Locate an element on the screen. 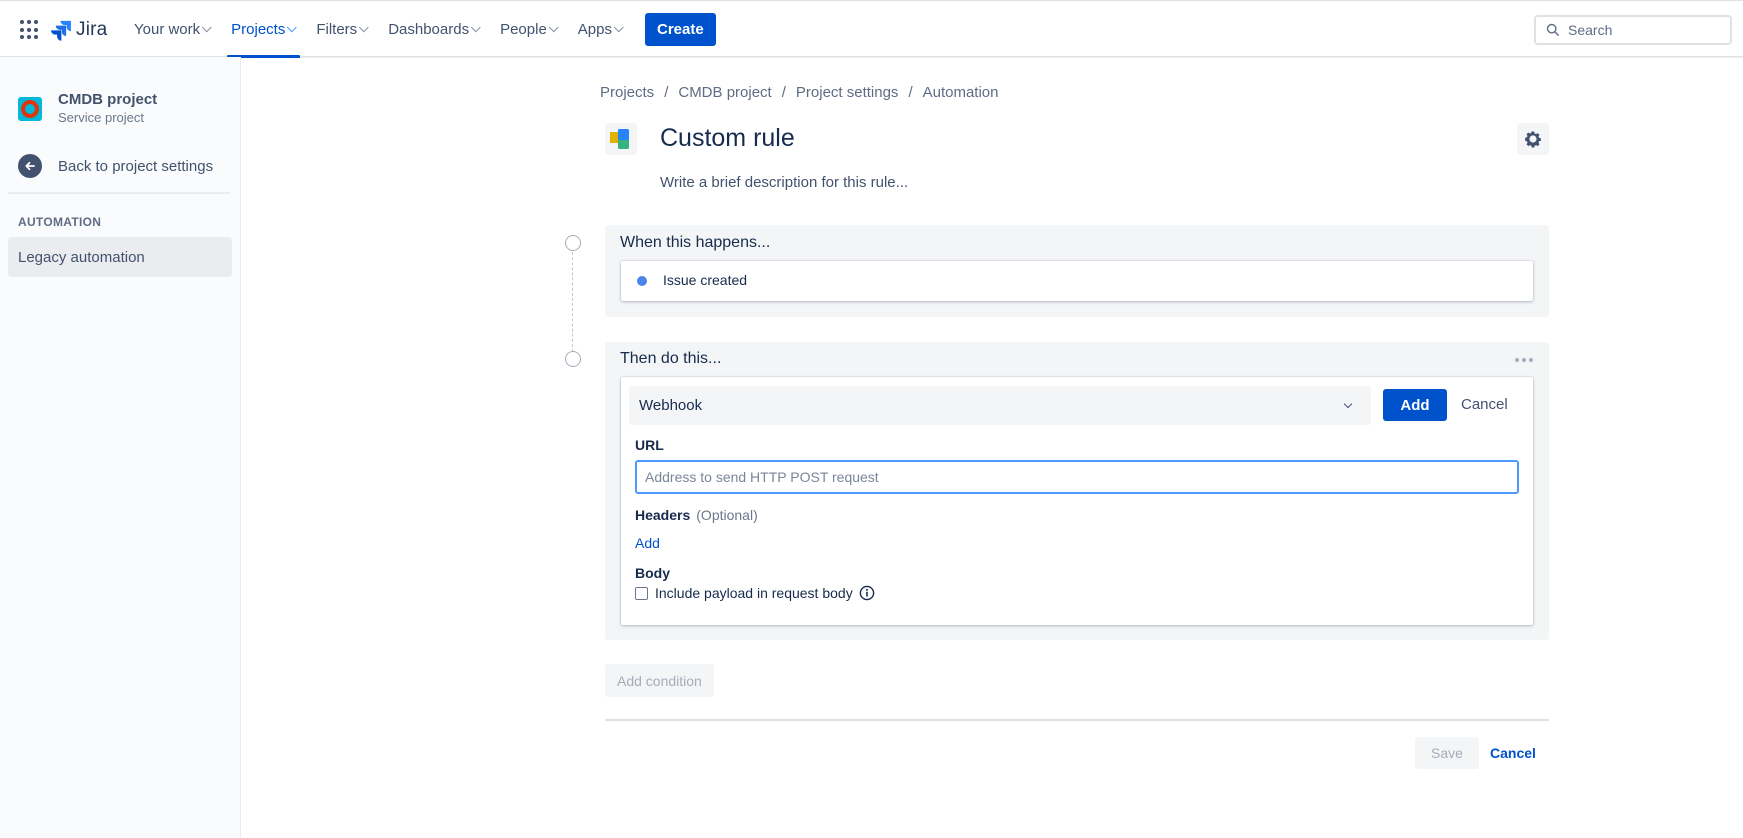 The image size is (1743, 838). back-label: Back to project settings is located at coordinates (136, 166).